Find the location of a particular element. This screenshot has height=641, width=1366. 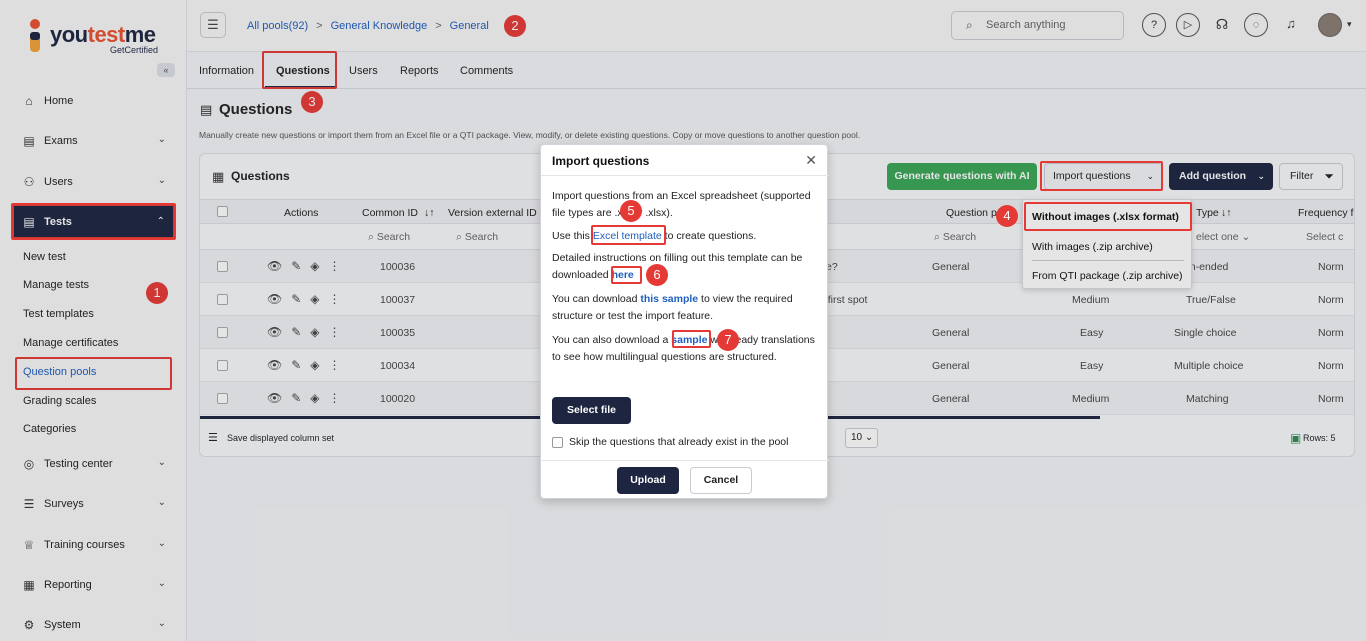

highlight-sample-link is located at coordinates (691, 339).